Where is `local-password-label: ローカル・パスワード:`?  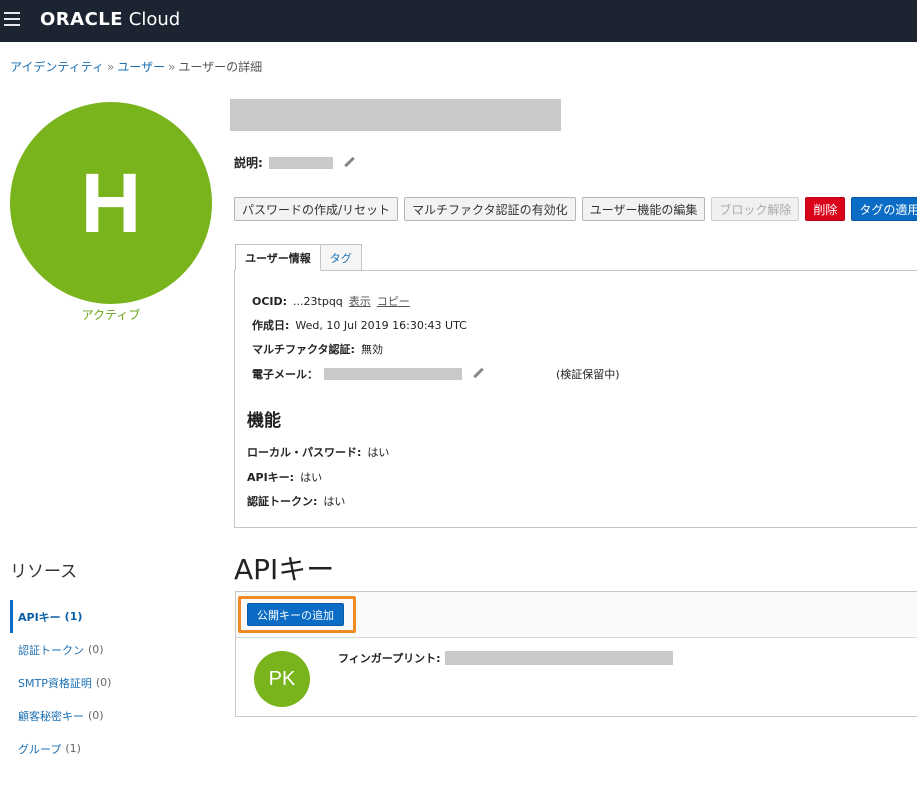
local-password-label: ローカル・パスワード: is located at coordinates (304, 452).